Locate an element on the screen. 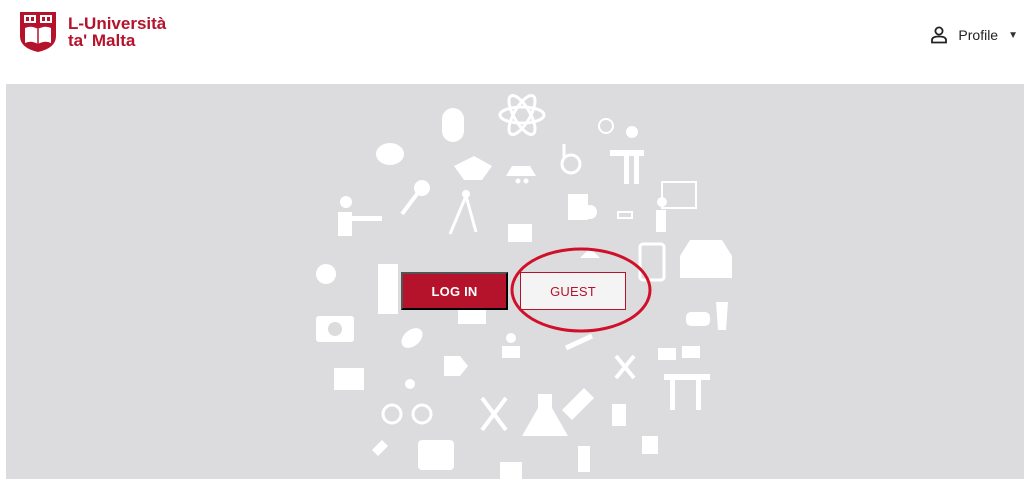  compass-icon is located at coordinates (463, 212).